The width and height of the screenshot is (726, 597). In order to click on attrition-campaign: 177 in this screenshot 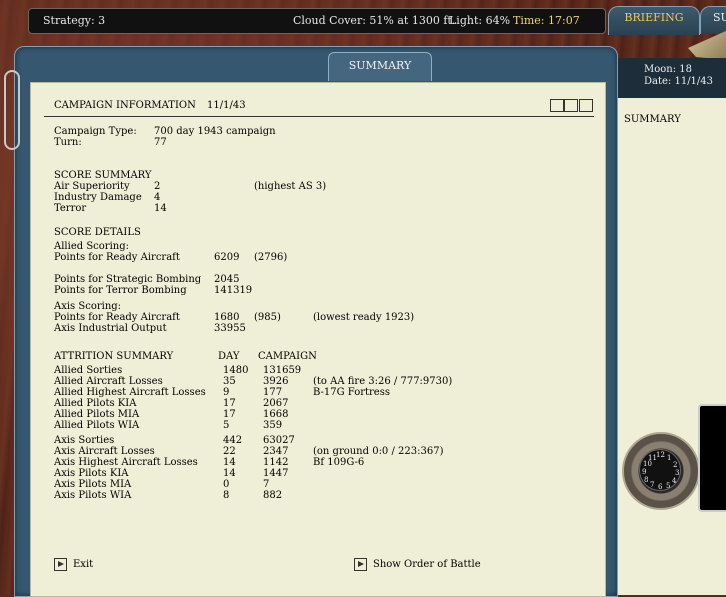, I will do `click(273, 392)`.